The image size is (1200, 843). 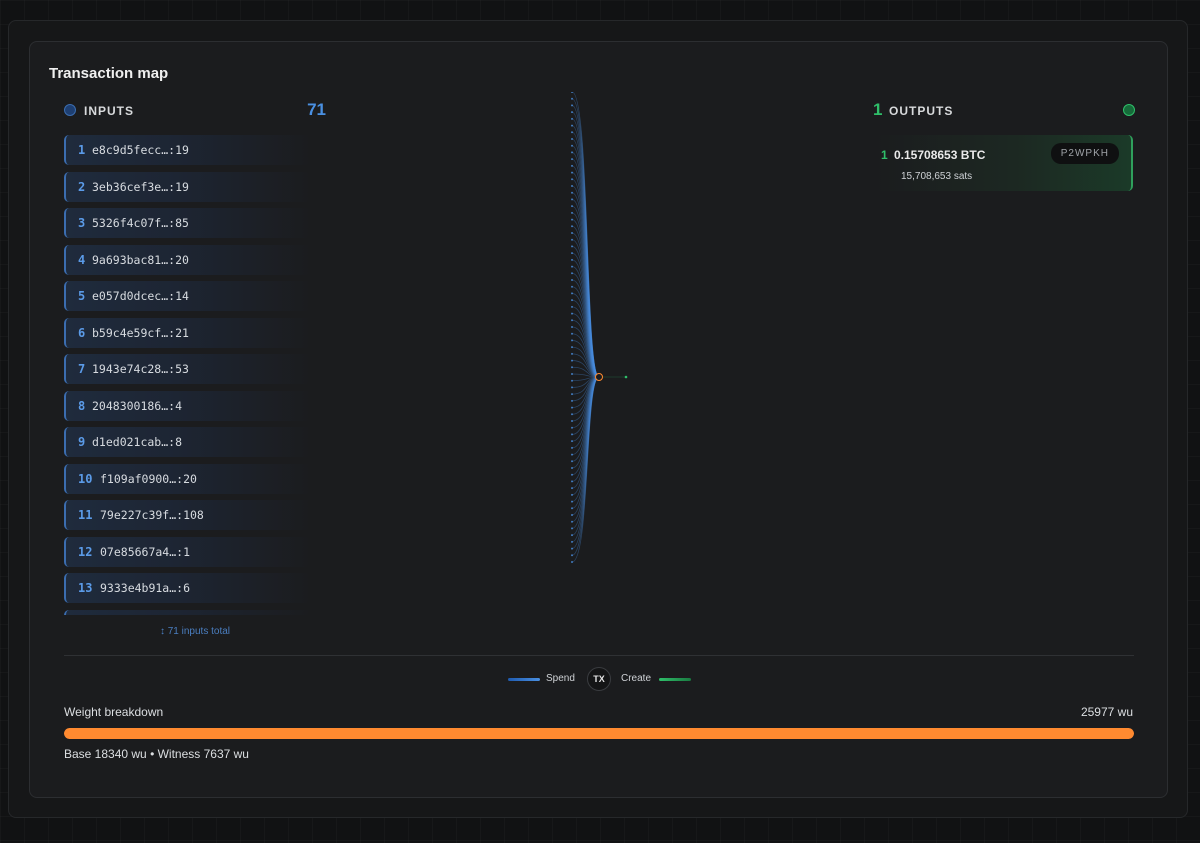 I want to click on legend-create: Create, so click(x=636, y=678).